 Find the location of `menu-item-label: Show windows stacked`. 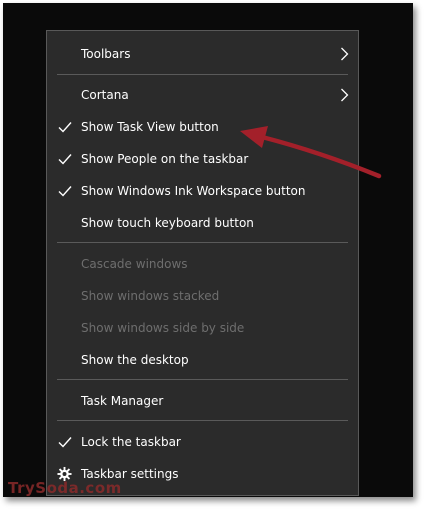

menu-item-label: Show windows stacked is located at coordinates (150, 296).